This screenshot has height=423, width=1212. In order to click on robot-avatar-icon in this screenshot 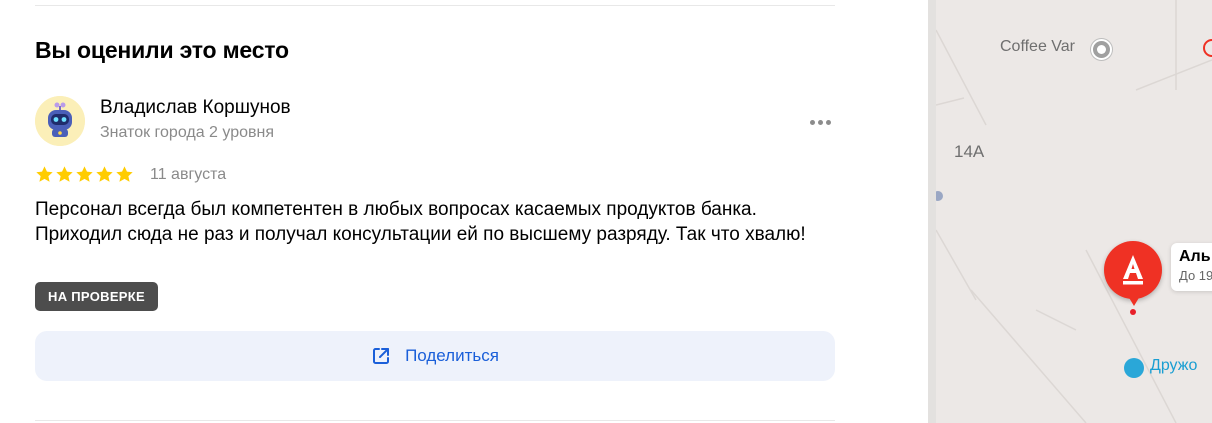, I will do `click(60, 121)`.